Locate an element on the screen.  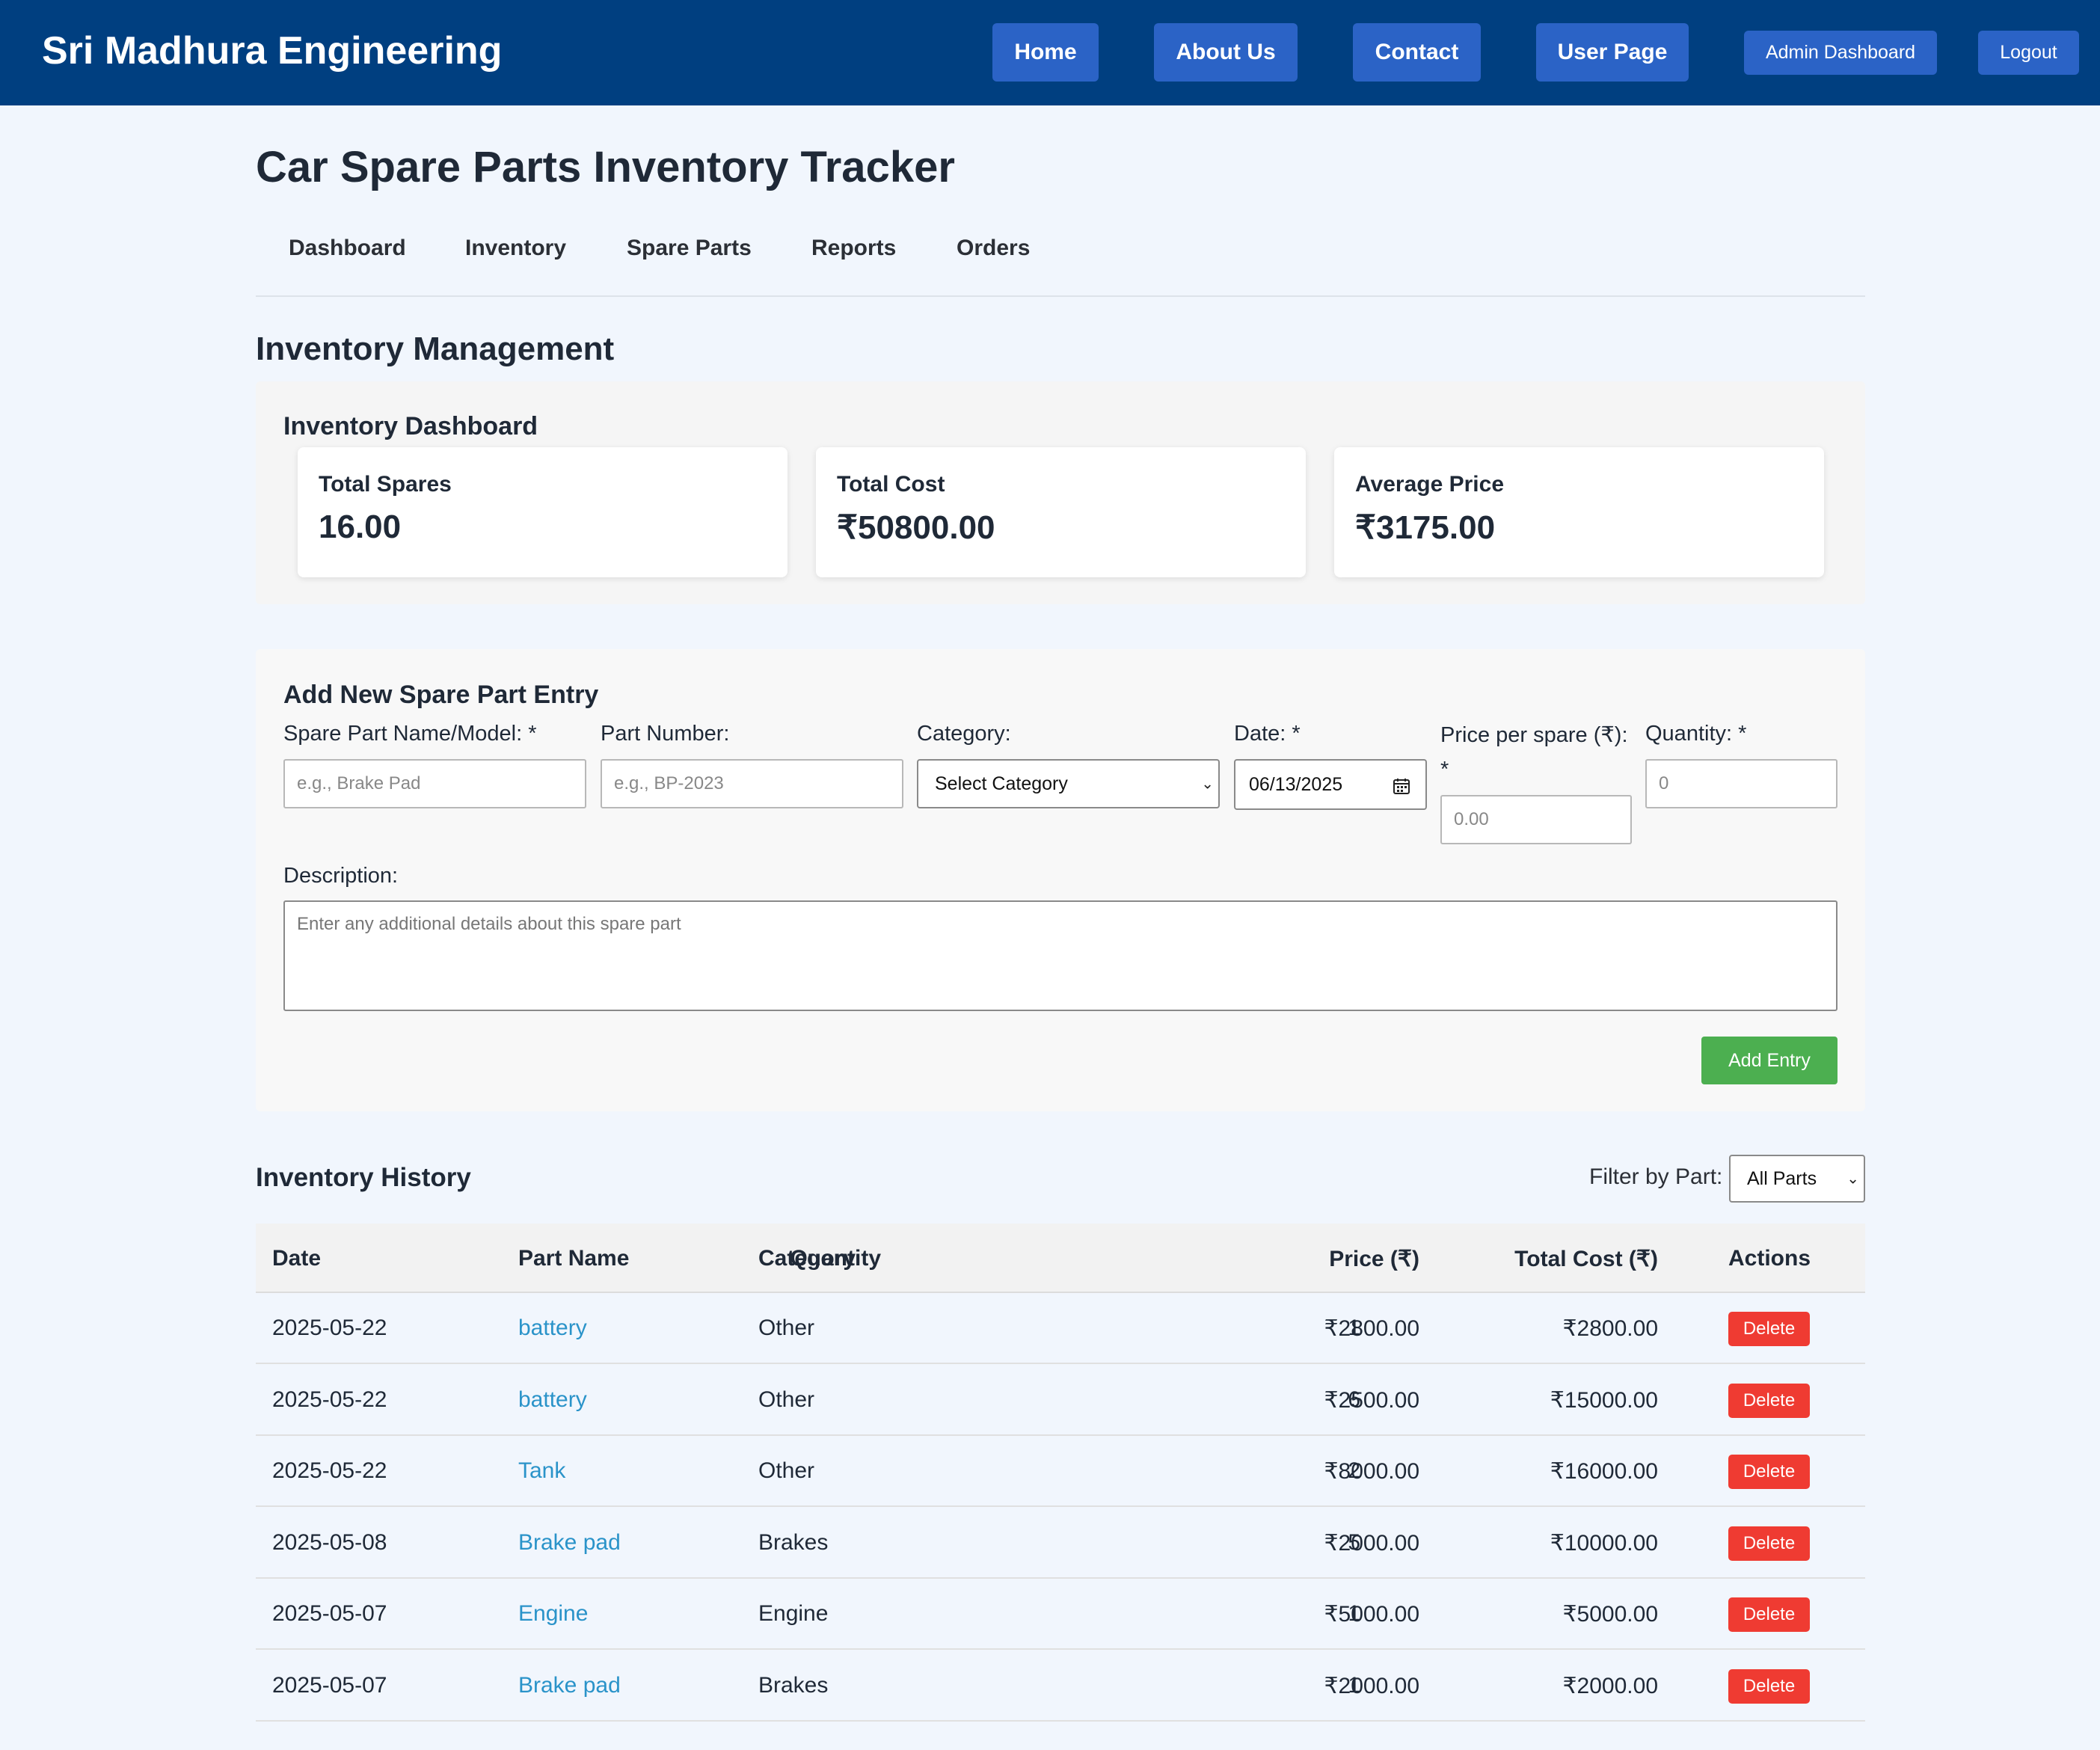
price-label: Price per spare (₹): is located at coordinates (1534, 735).